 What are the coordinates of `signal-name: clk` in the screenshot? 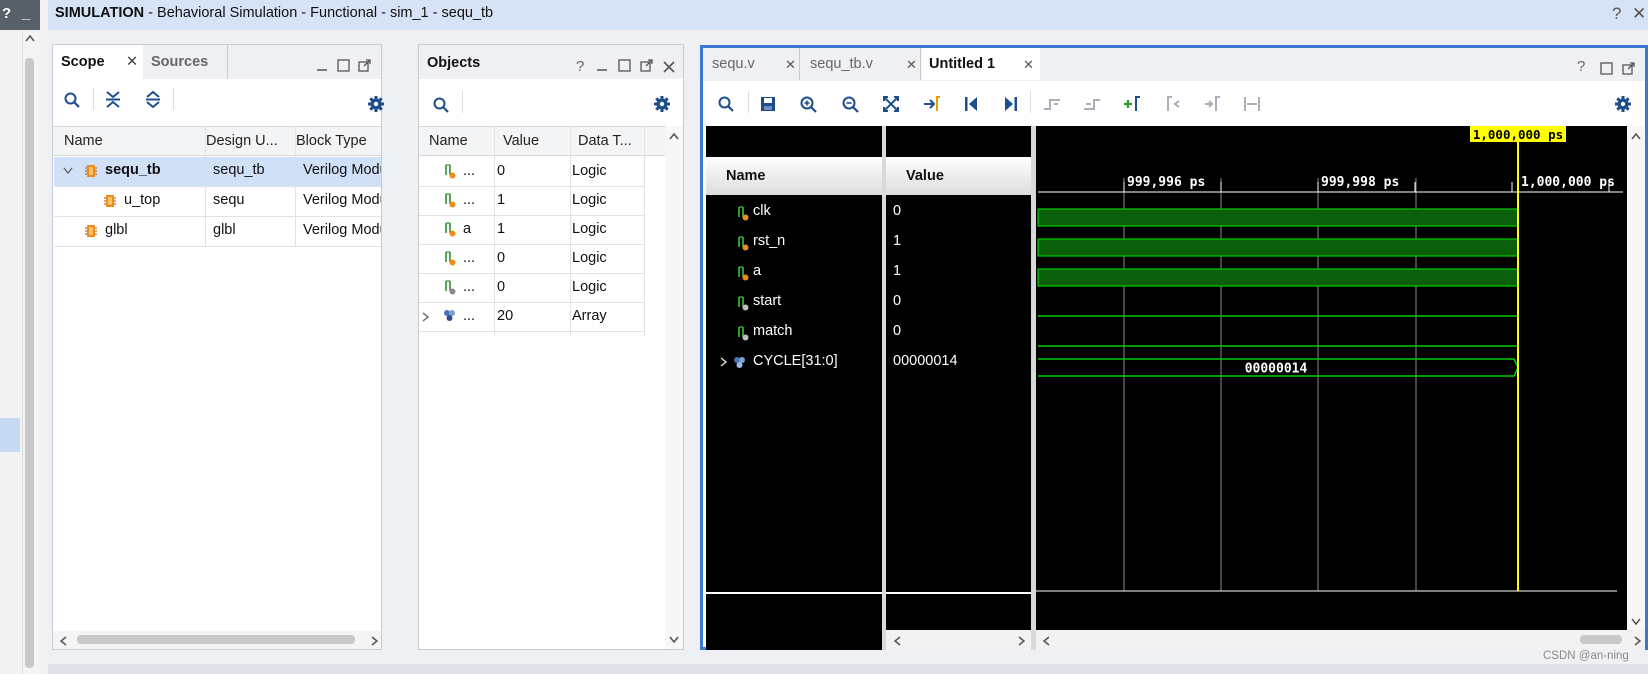 It's located at (762, 211).